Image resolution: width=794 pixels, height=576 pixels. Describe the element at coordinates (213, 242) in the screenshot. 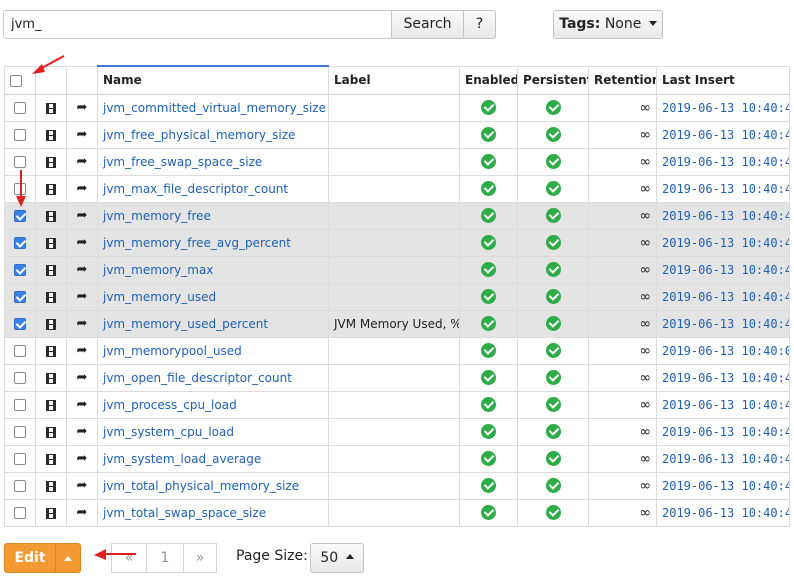

I see `metric-name-link: jvm_memory_free_avg_percent` at that location.